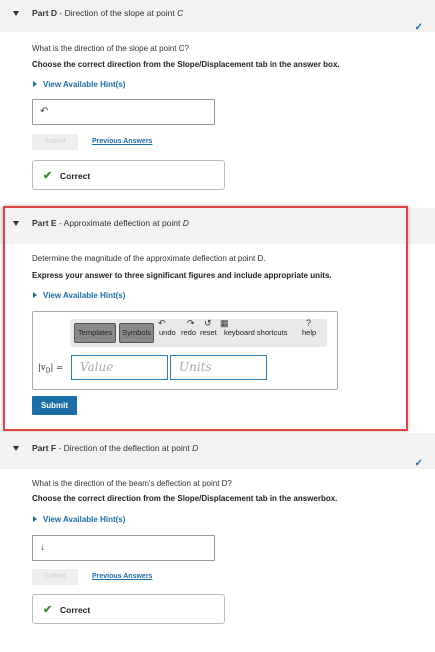 The height and width of the screenshot is (652, 435). Describe the element at coordinates (128, 609) in the screenshot. I see `part-f-correct-feedback: ✔ Correct` at that location.